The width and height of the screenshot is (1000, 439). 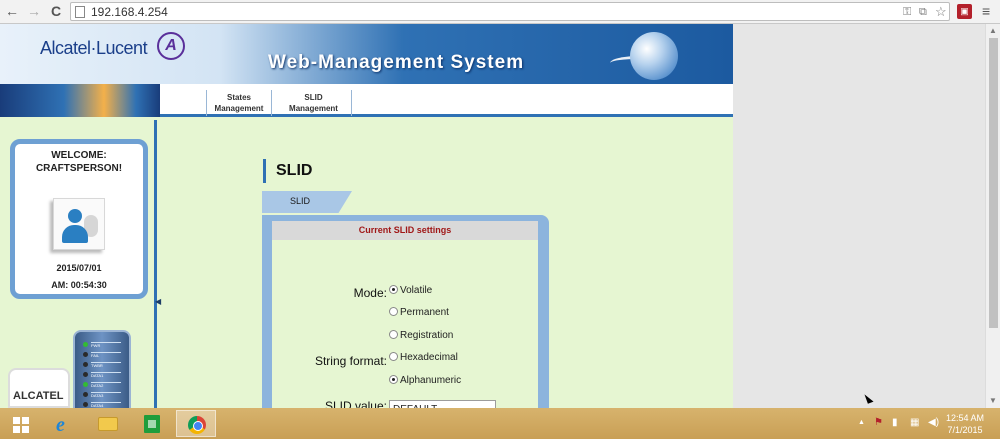 I want to click on power-icon: ▮, so click(x=895, y=422).